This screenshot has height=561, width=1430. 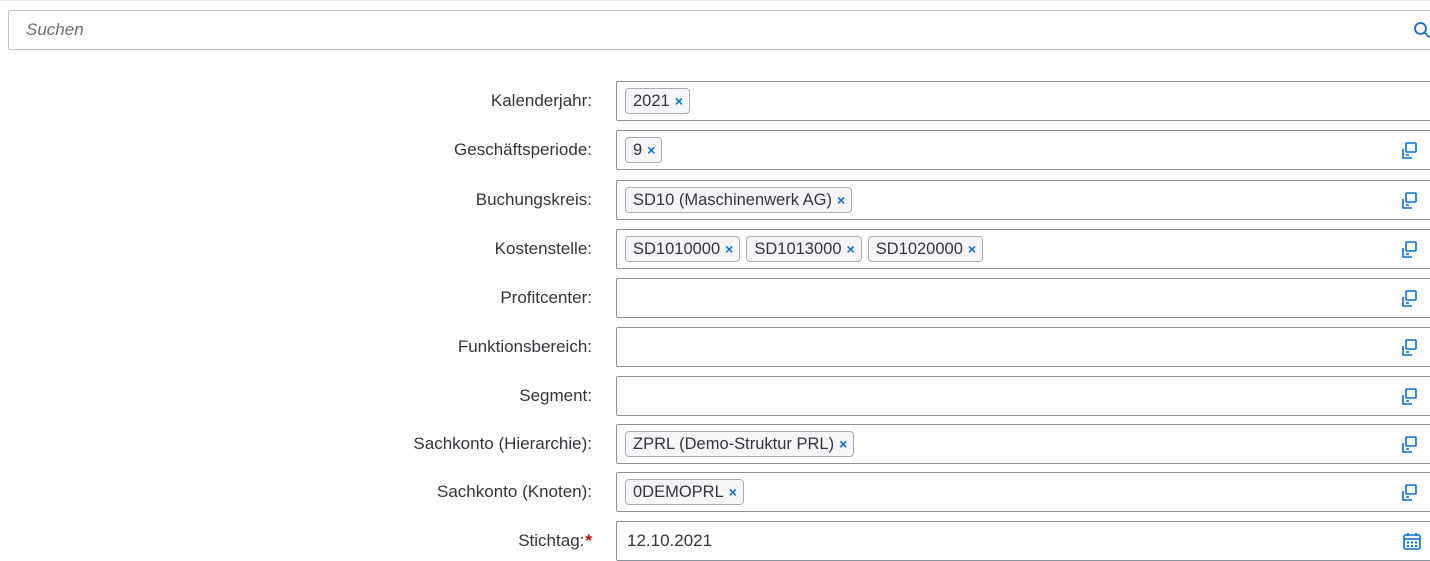 I want to click on token-list: ZPRL (Demo-Struktur PRL) ×, so click(x=740, y=444).